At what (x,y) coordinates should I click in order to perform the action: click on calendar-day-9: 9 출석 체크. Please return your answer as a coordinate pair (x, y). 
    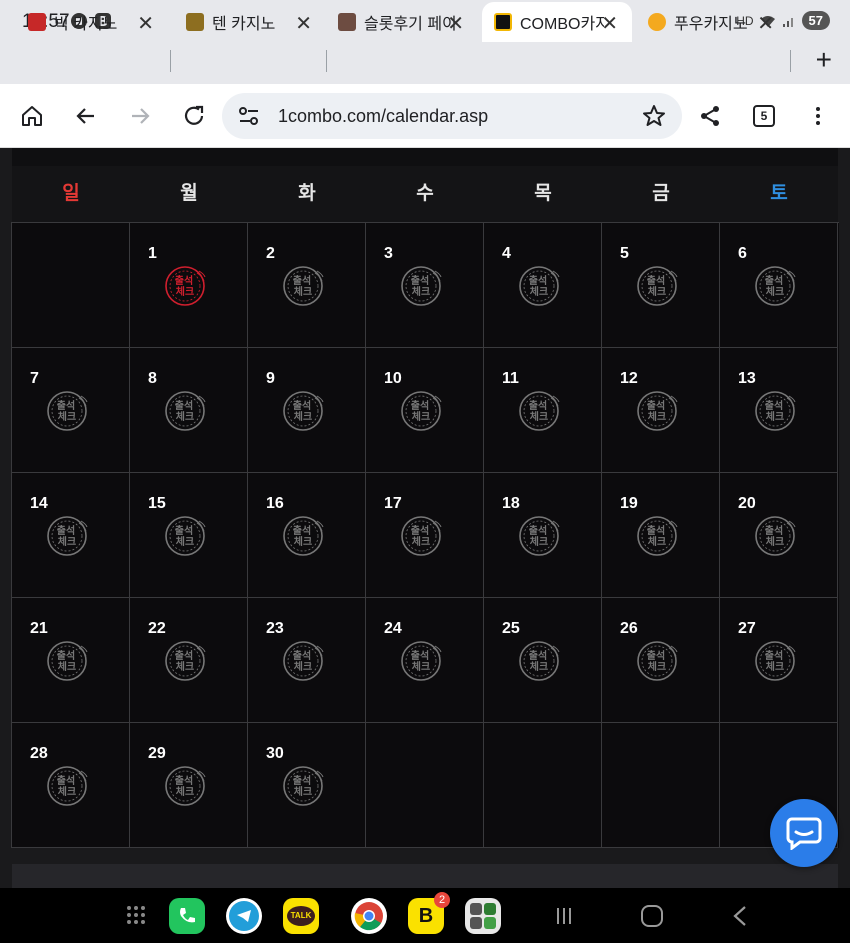
    Looking at the image, I should click on (307, 410).